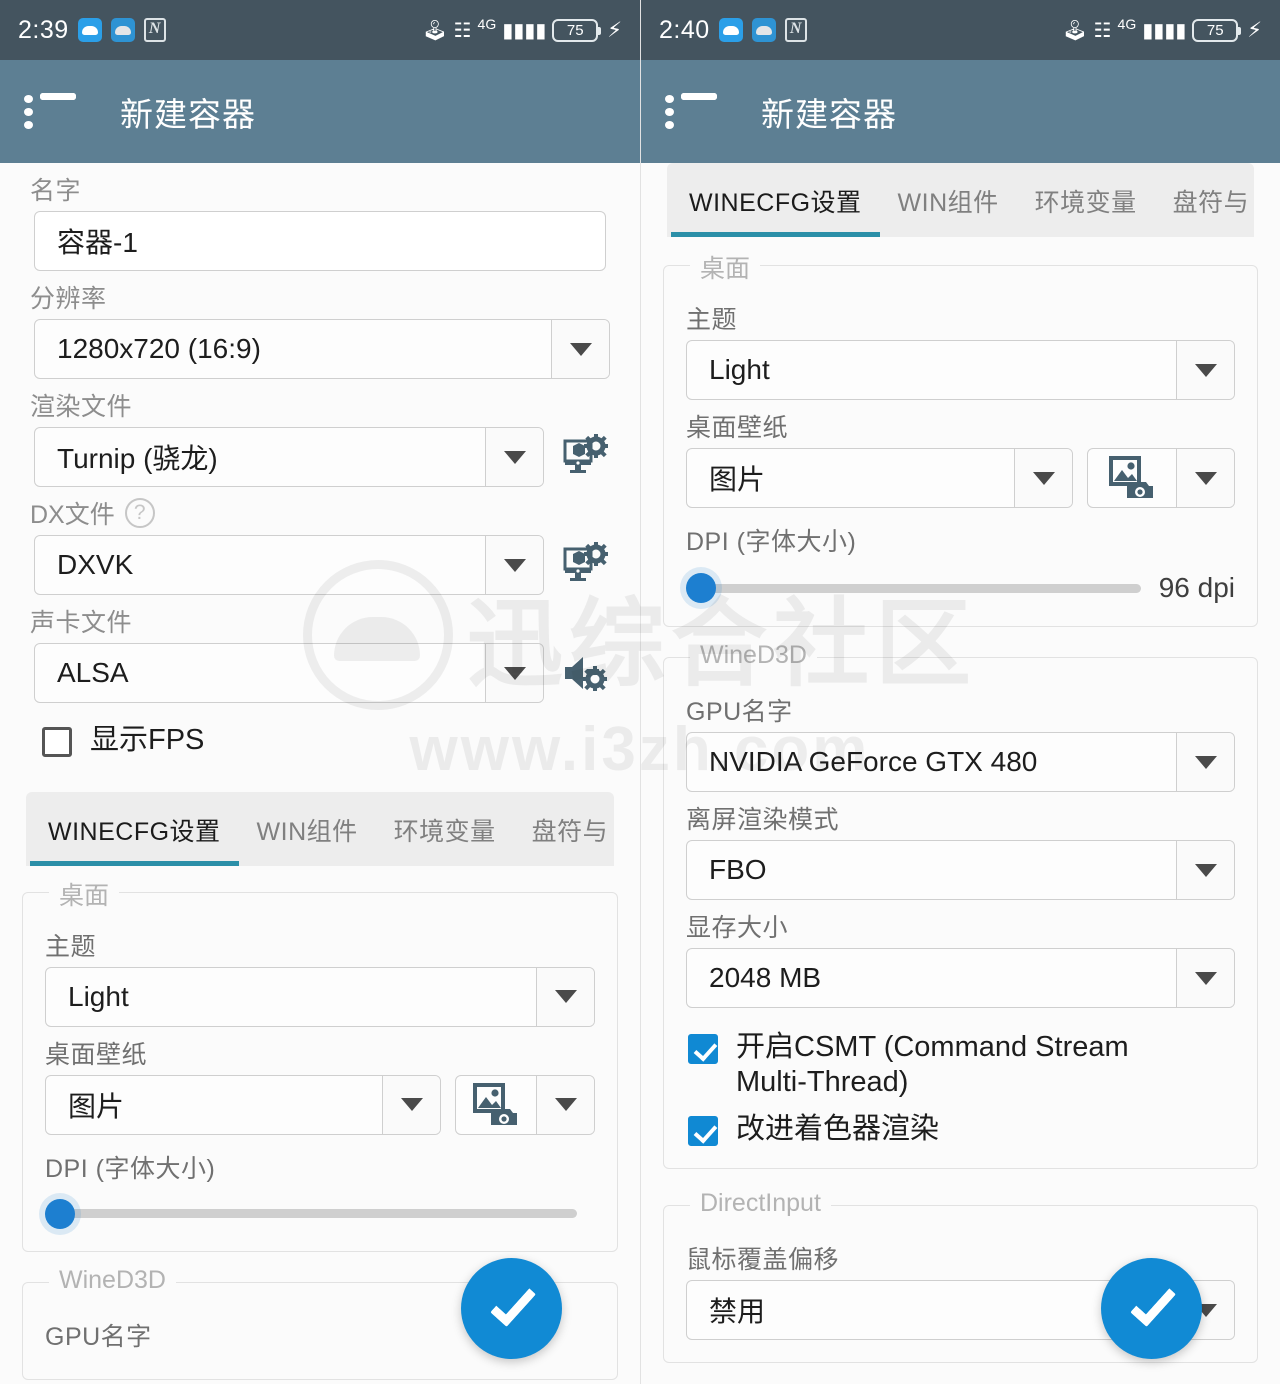 The image size is (1280, 1384). What do you see at coordinates (56, 191) in the screenshot?
I see `name-label: 名字` at bounding box center [56, 191].